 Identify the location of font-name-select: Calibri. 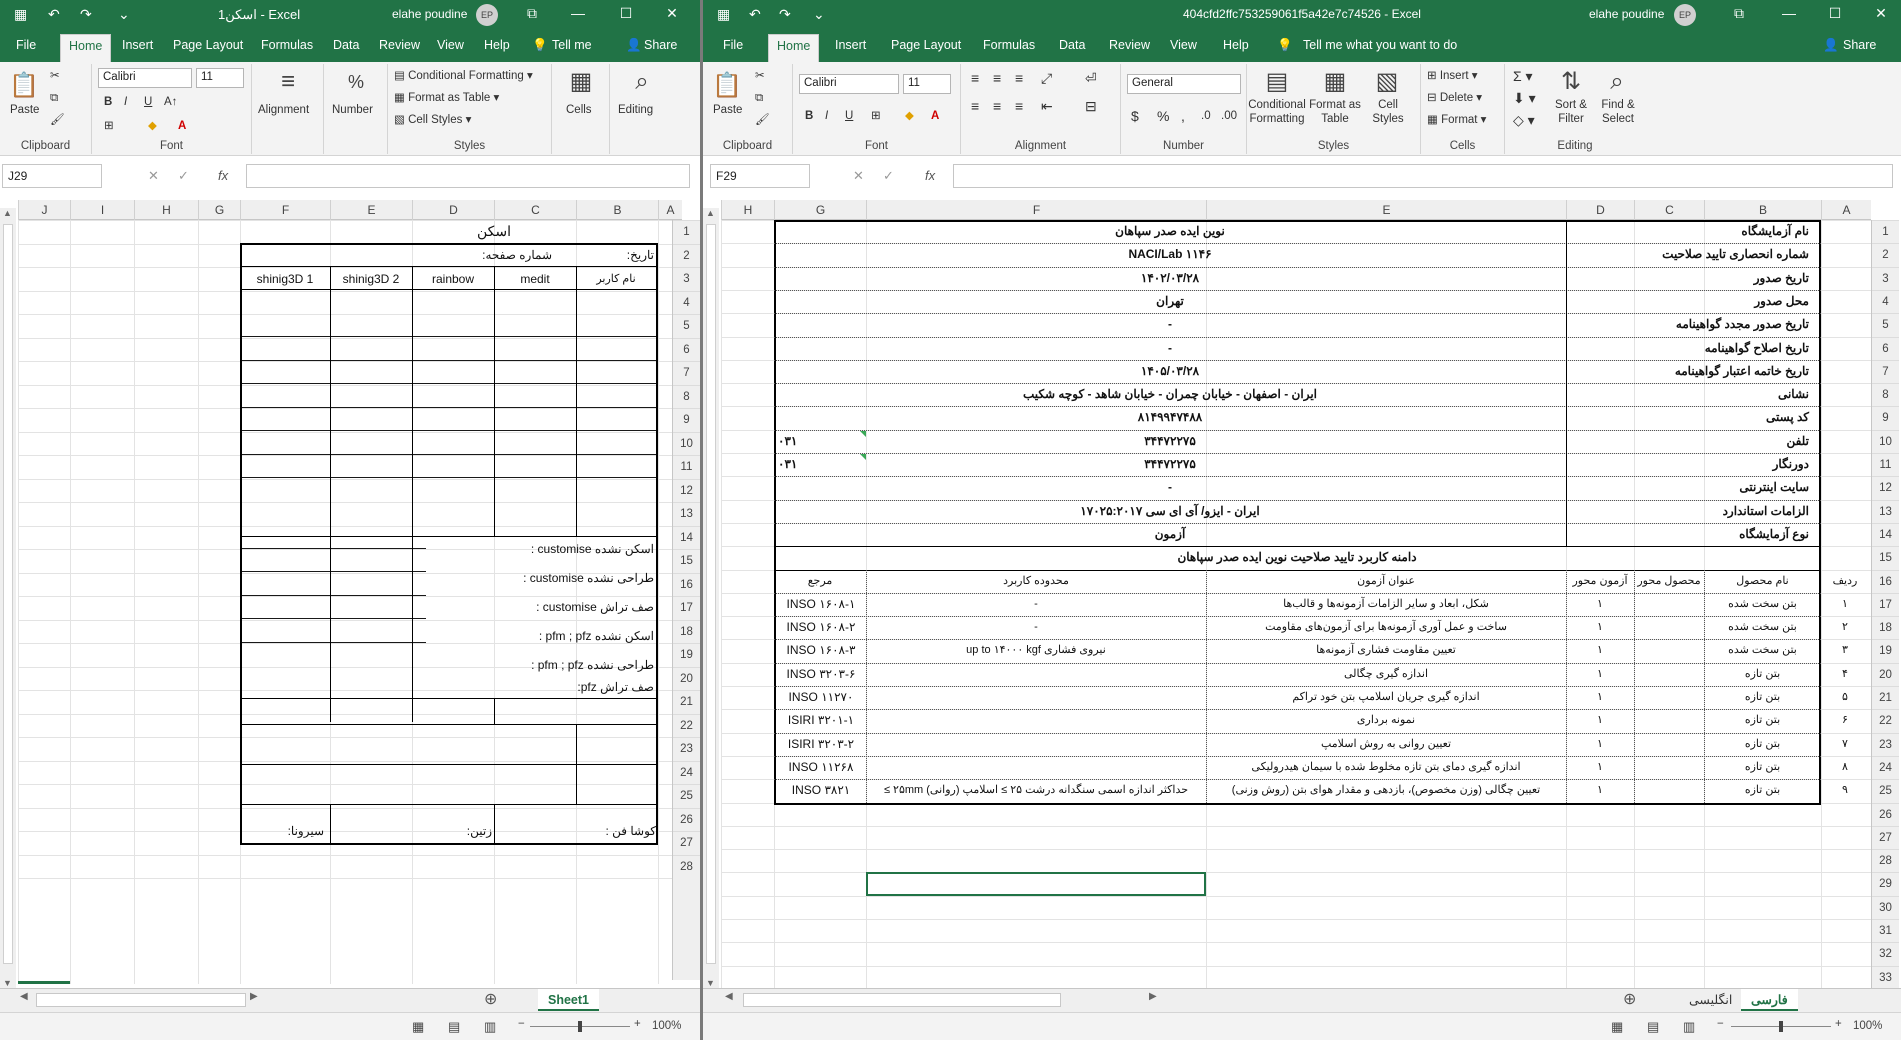
(145, 78).